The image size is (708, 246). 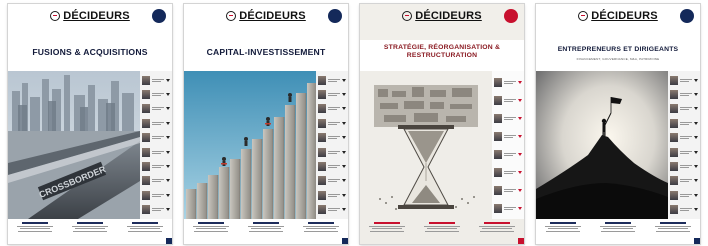 What do you see at coordinates (266, 52) in the screenshot?
I see `cover-title: CAPITAL-INVESTISSEMENT` at bounding box center [266, 52].